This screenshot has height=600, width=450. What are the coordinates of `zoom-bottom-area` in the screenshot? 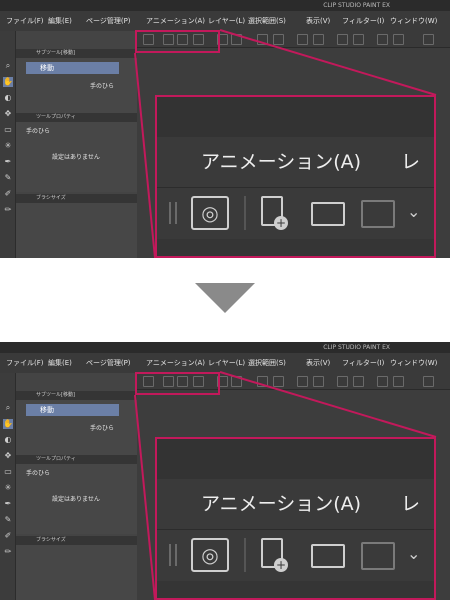 It's located at (295, 247).